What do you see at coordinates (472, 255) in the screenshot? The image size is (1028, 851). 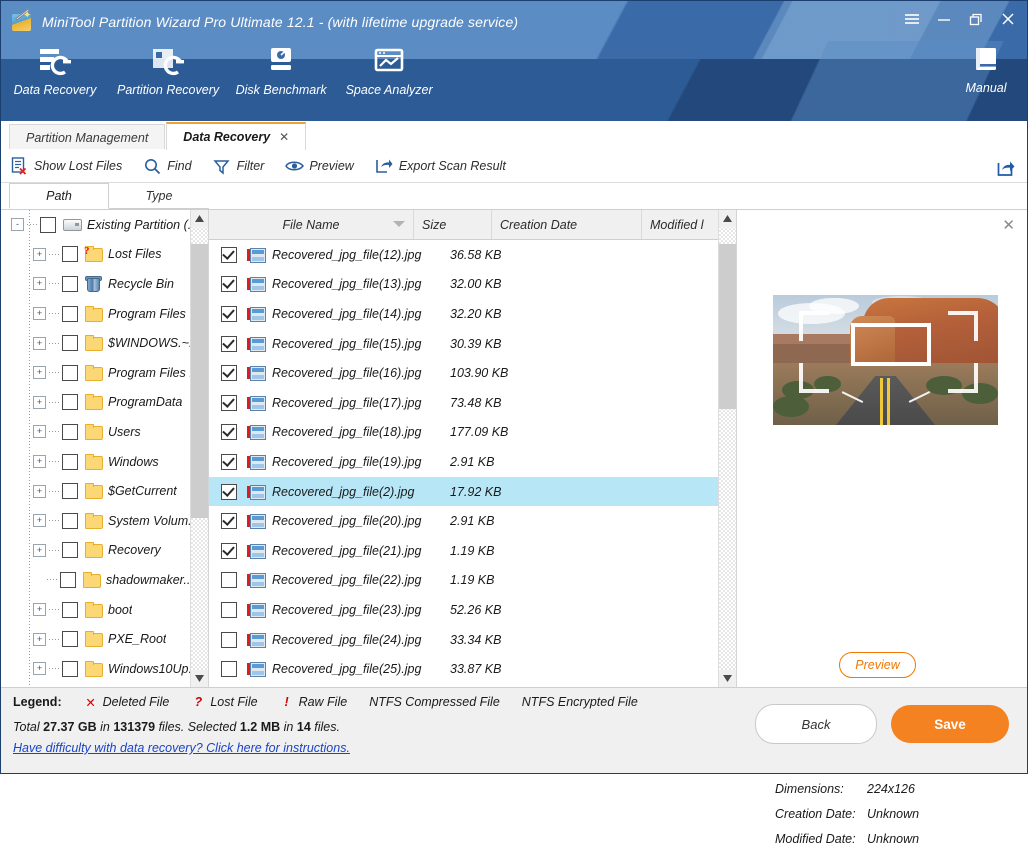 I see `table-row: Recovered_jpg_file(12).jpg 36.58 KB` at bounding box center [472, 255].